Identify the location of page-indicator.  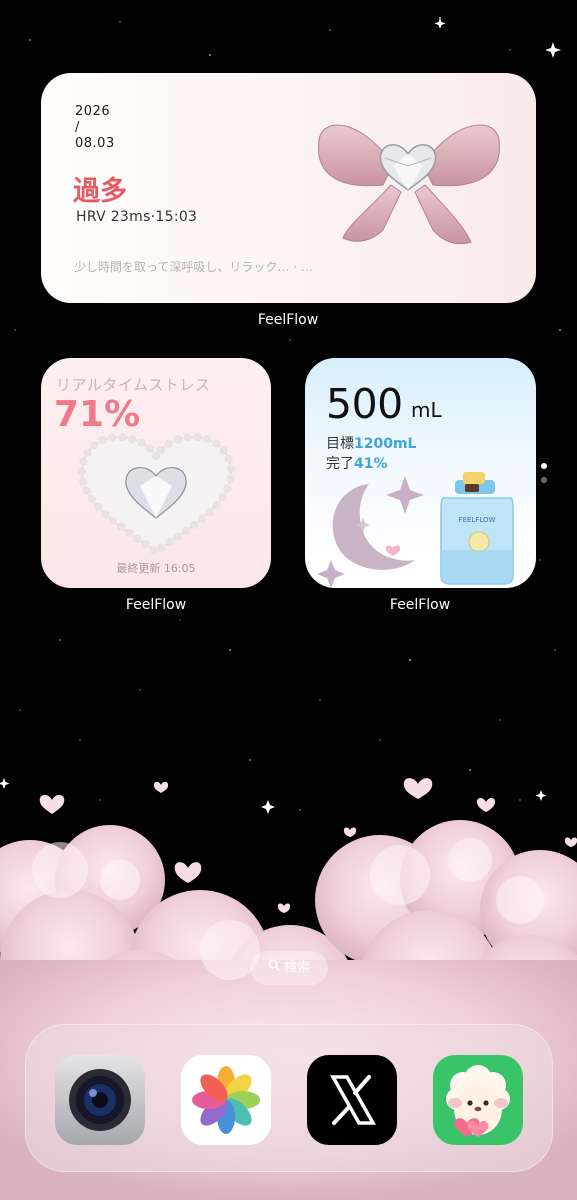
(544, 477).